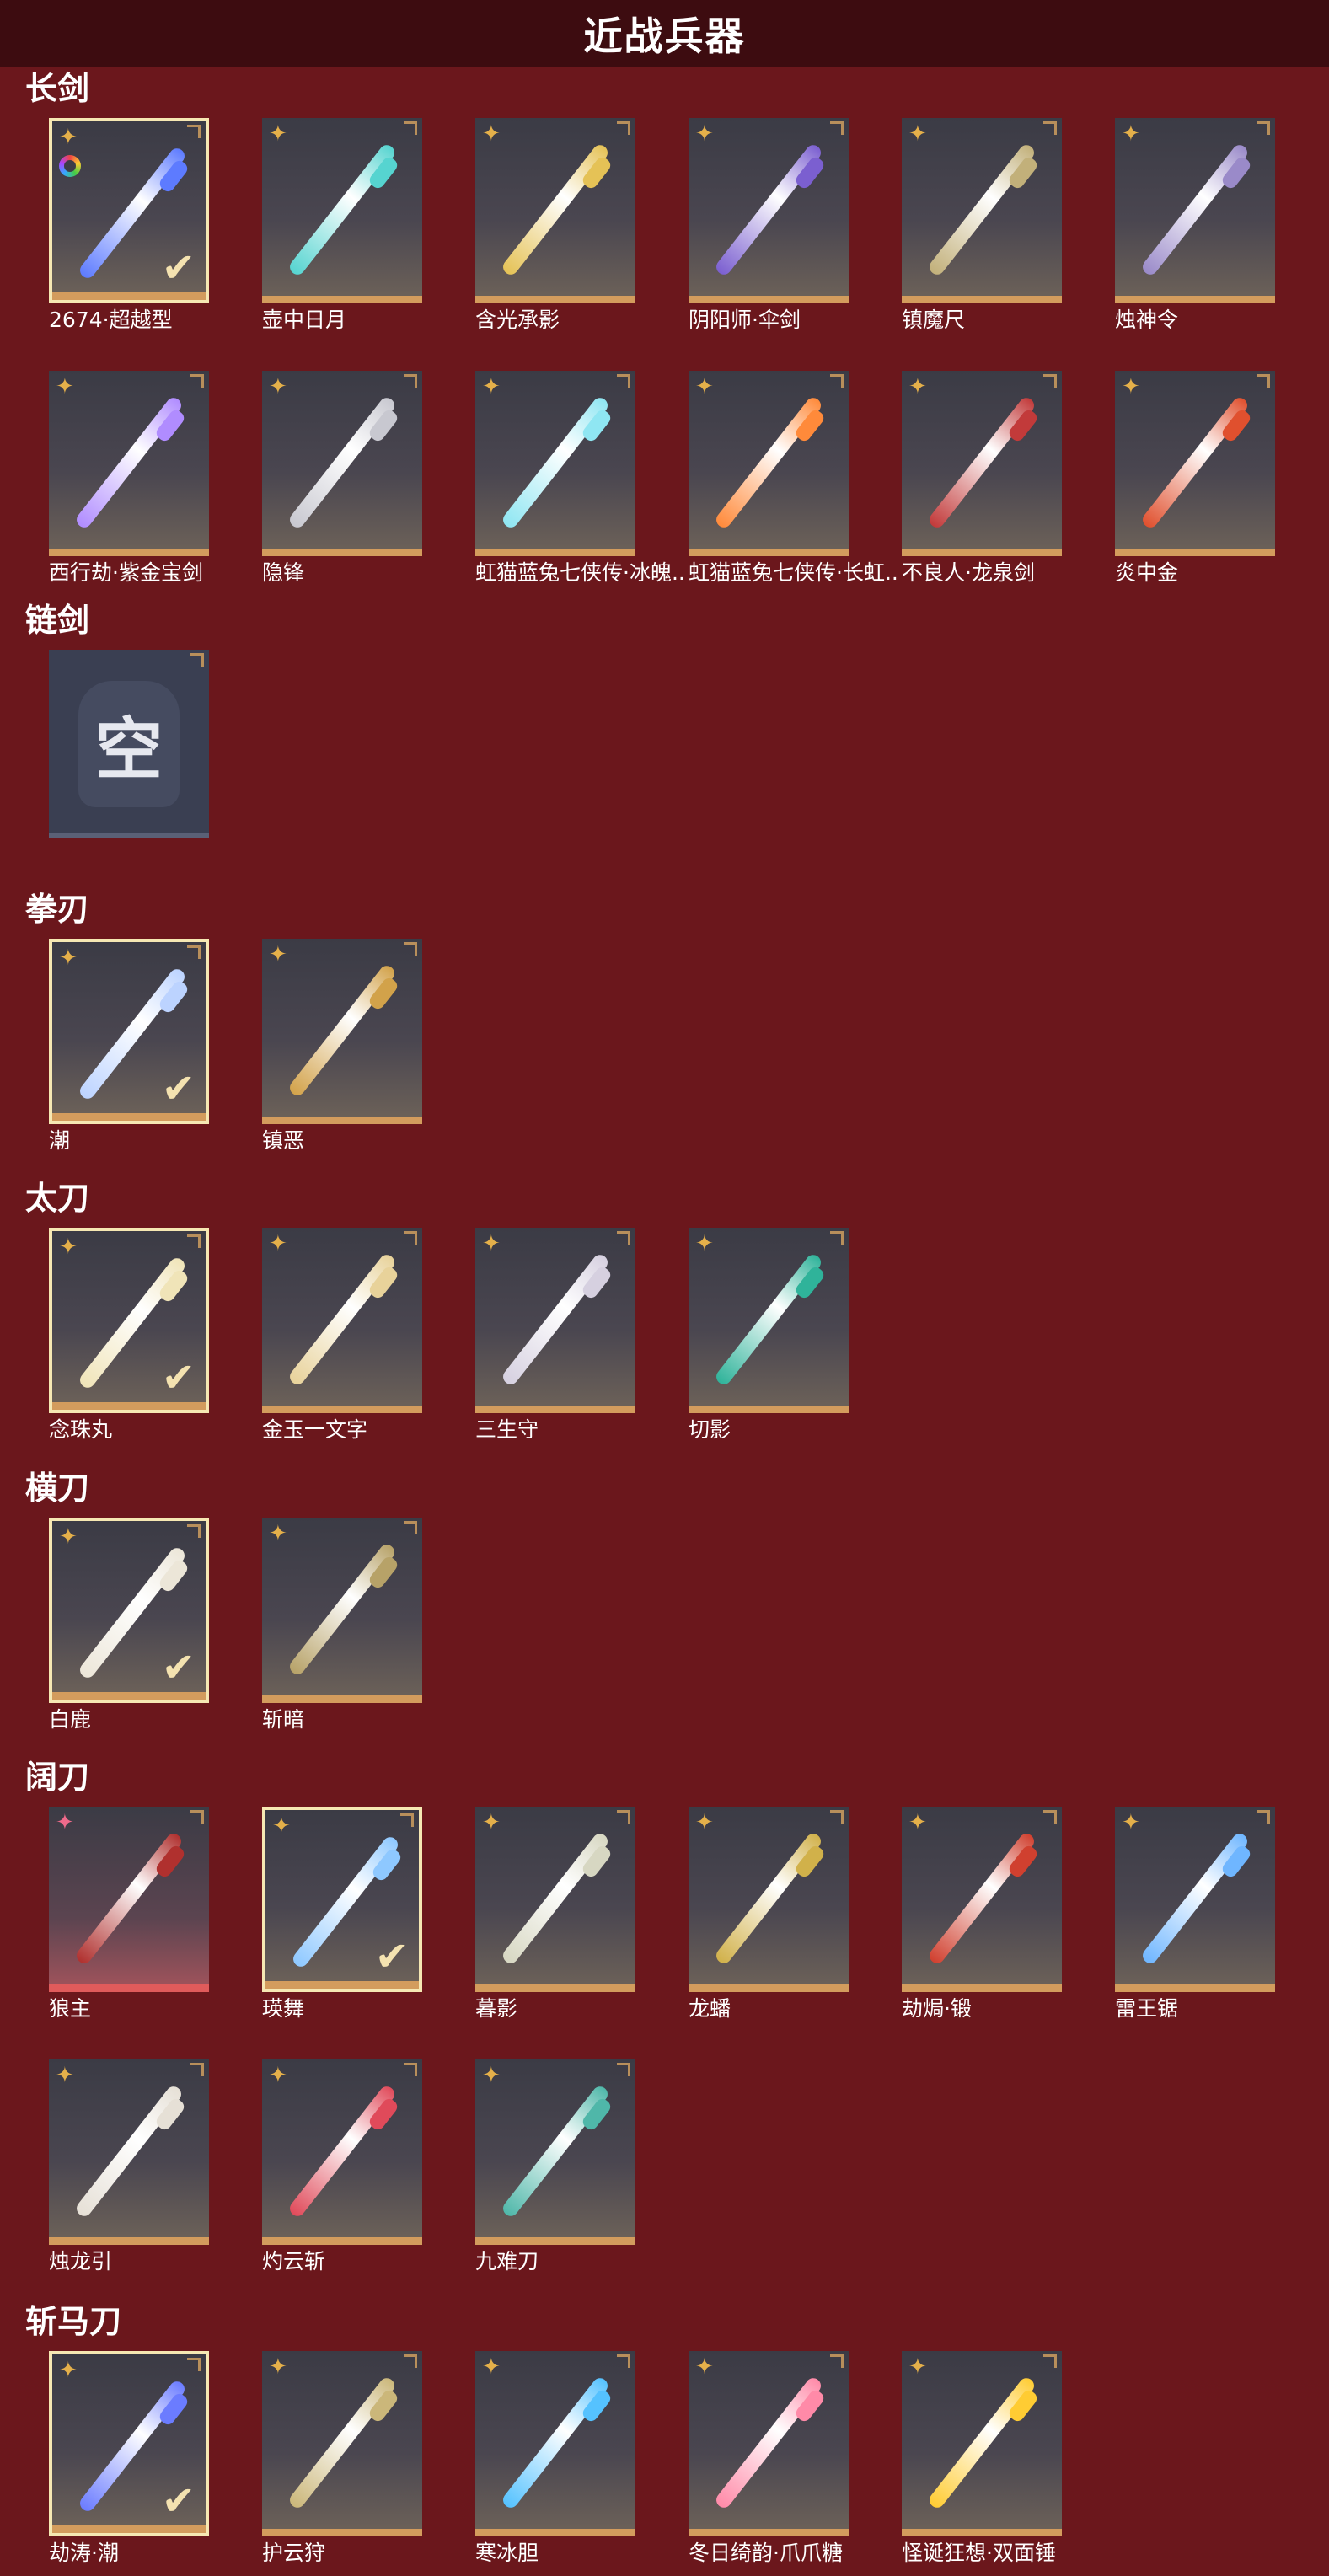 The image size is (1329, 2576). What do you see at coordinates (315, 1429) in the screenshot?
I see `weapon-name: 金玉一文字` at bounding box center [315, 1429].